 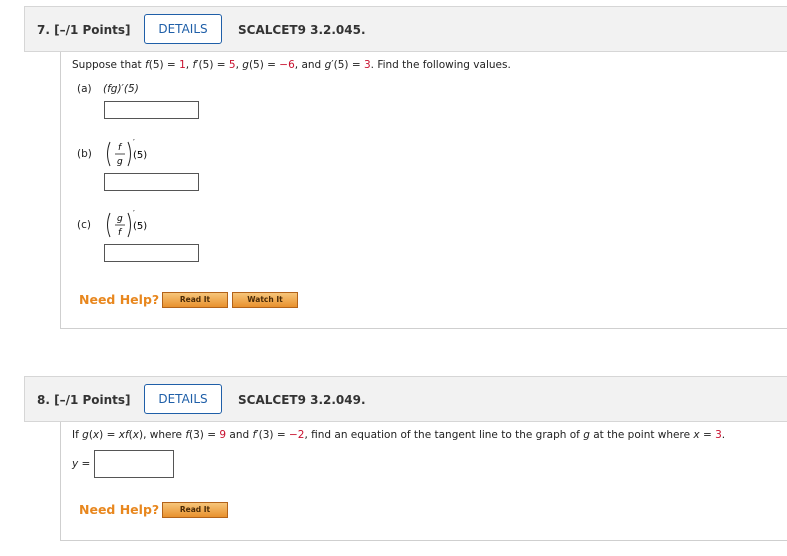 What do you see at coordinates (84, 154) in the screenshot?
I see `part-b-label: (b)` at bounding box center [84, 154].